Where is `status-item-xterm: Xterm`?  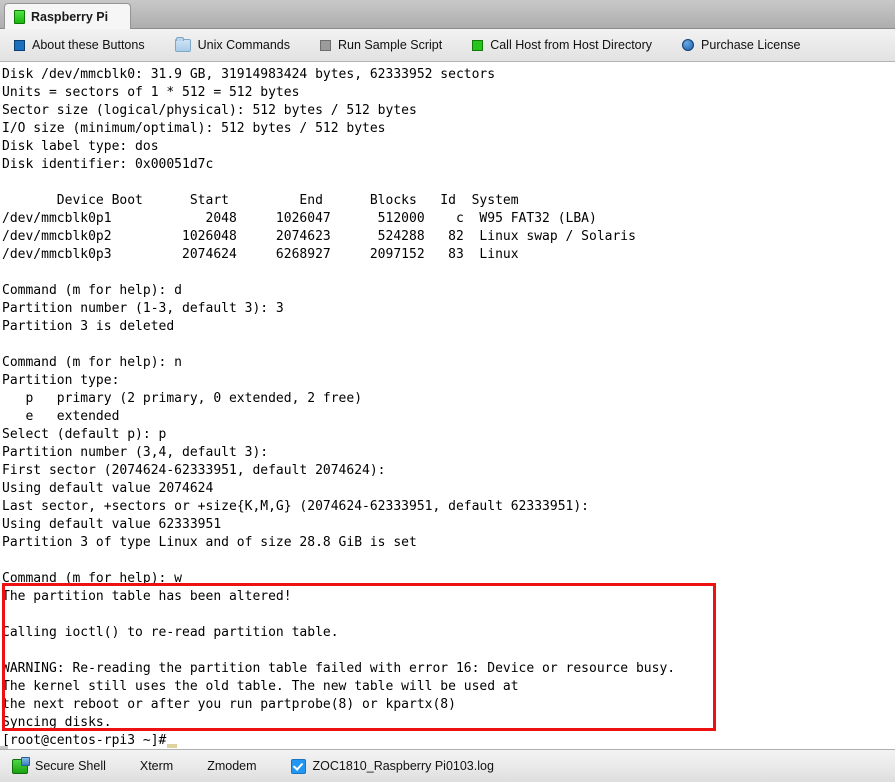 status-item-xterm: Xterm is located at coordinates (156, 766).